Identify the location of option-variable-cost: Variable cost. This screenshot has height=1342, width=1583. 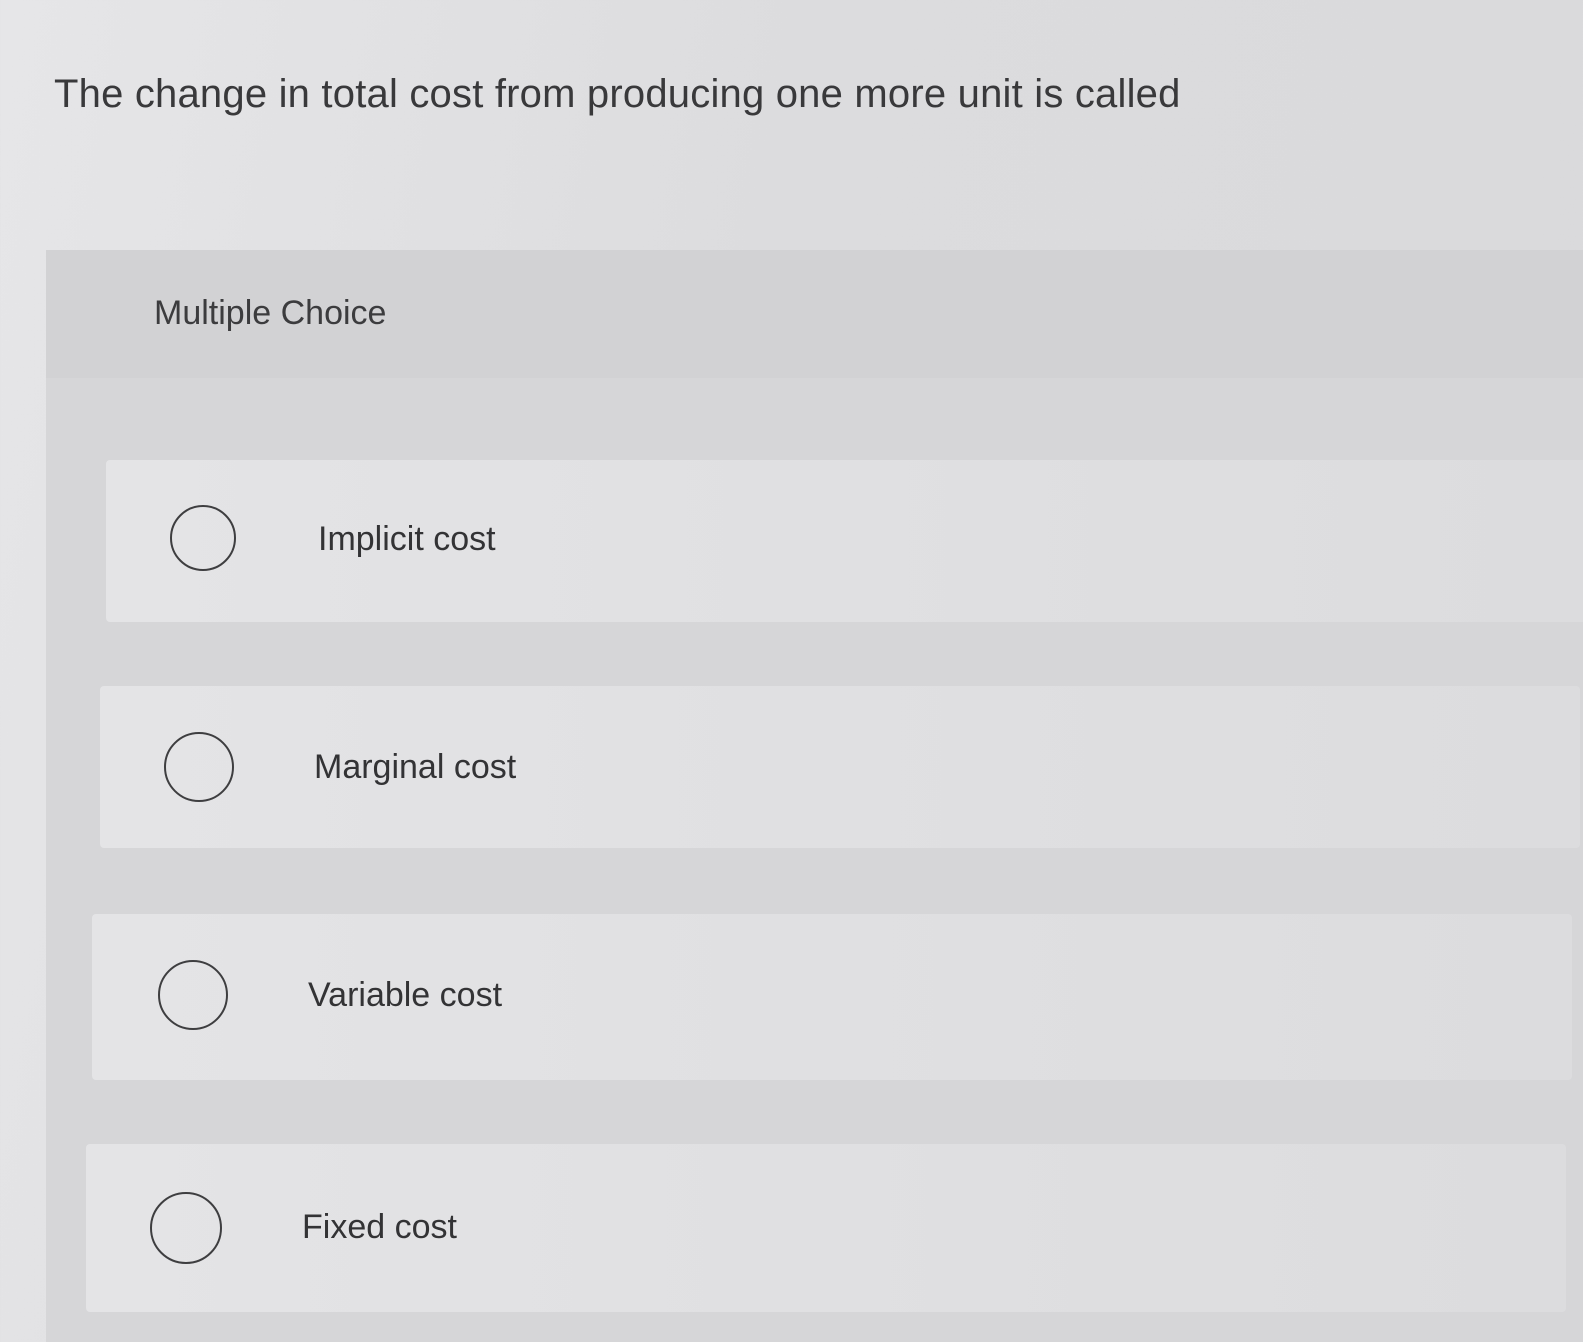
(832, 997).